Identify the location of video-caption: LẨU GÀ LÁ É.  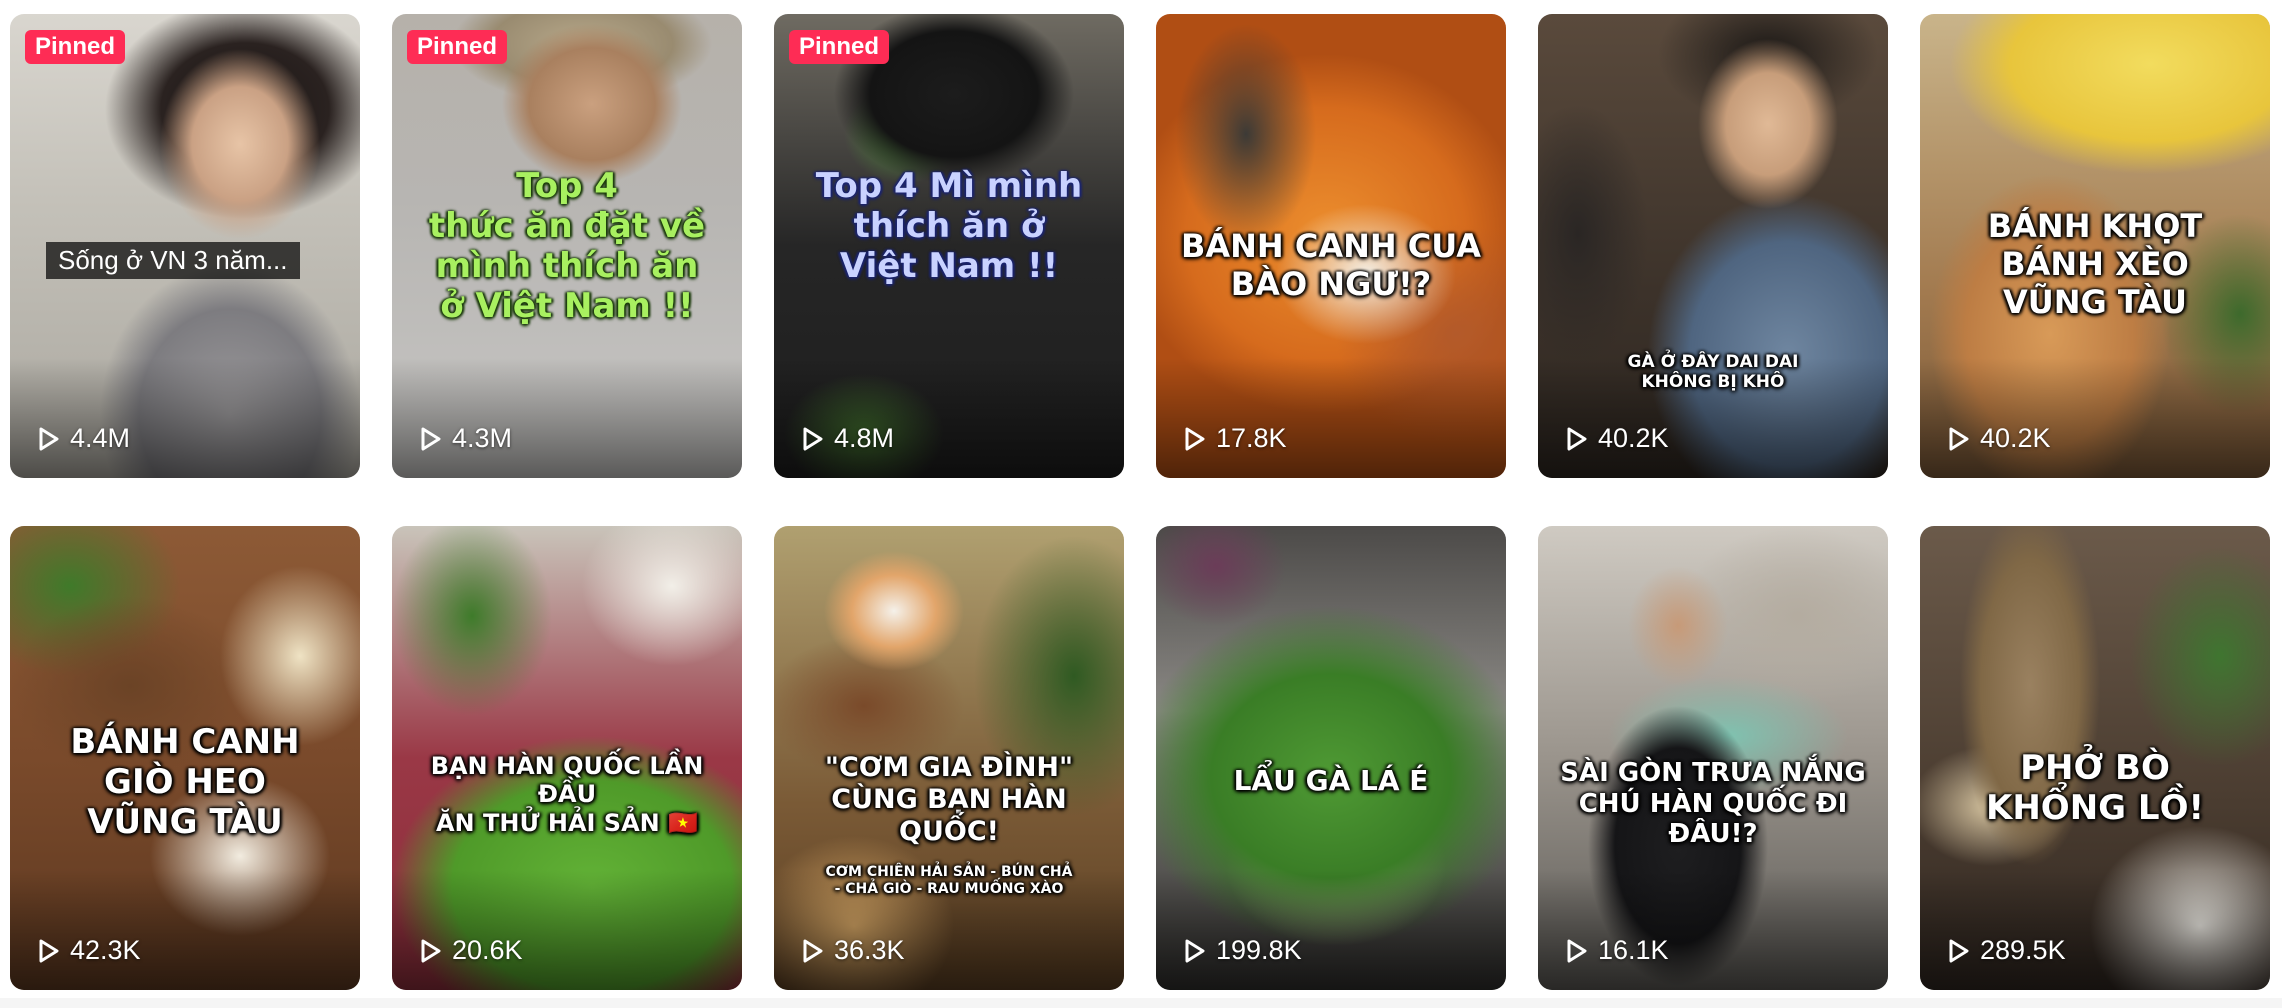
(1331, 780).